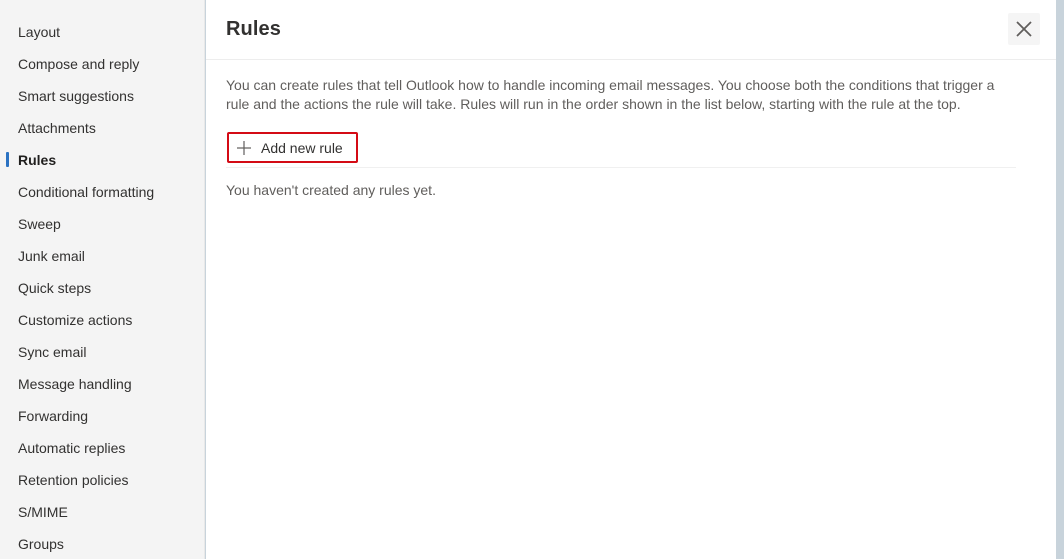 The image size is (1064, 559). What do you see at coordinates (41, 544) in the screenshot?
I see `sidebar-item-label: Groups` at bounding box center [41, 544].